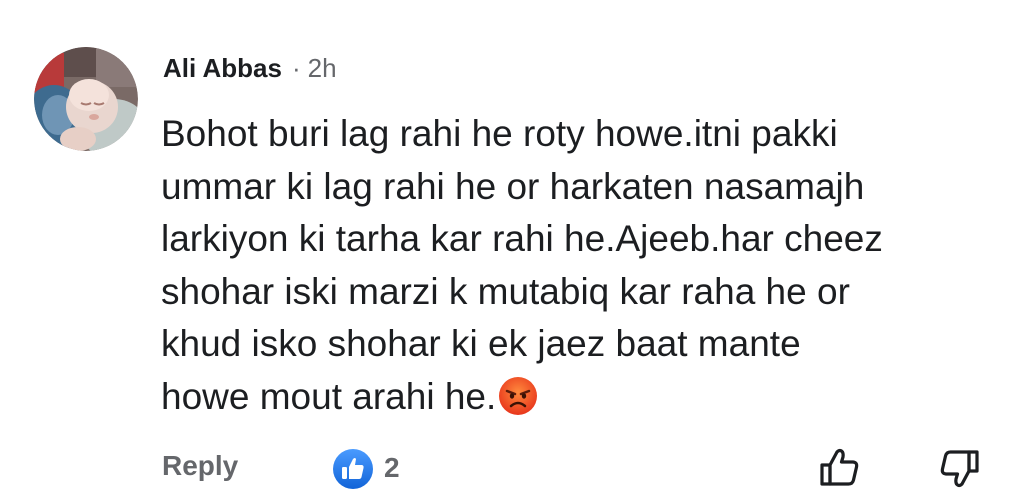 The image size is (1024, 503). I want to click on like-thumb-icon, so click(353, 469).